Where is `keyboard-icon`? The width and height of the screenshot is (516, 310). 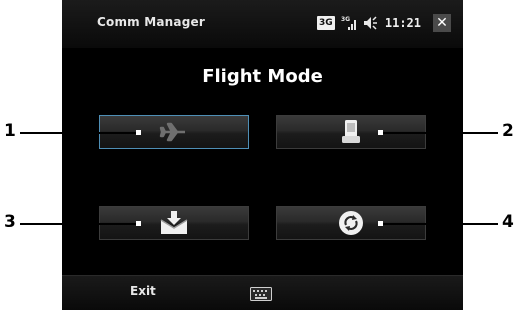 keyboard-icon is located at coordinates (261, 294).